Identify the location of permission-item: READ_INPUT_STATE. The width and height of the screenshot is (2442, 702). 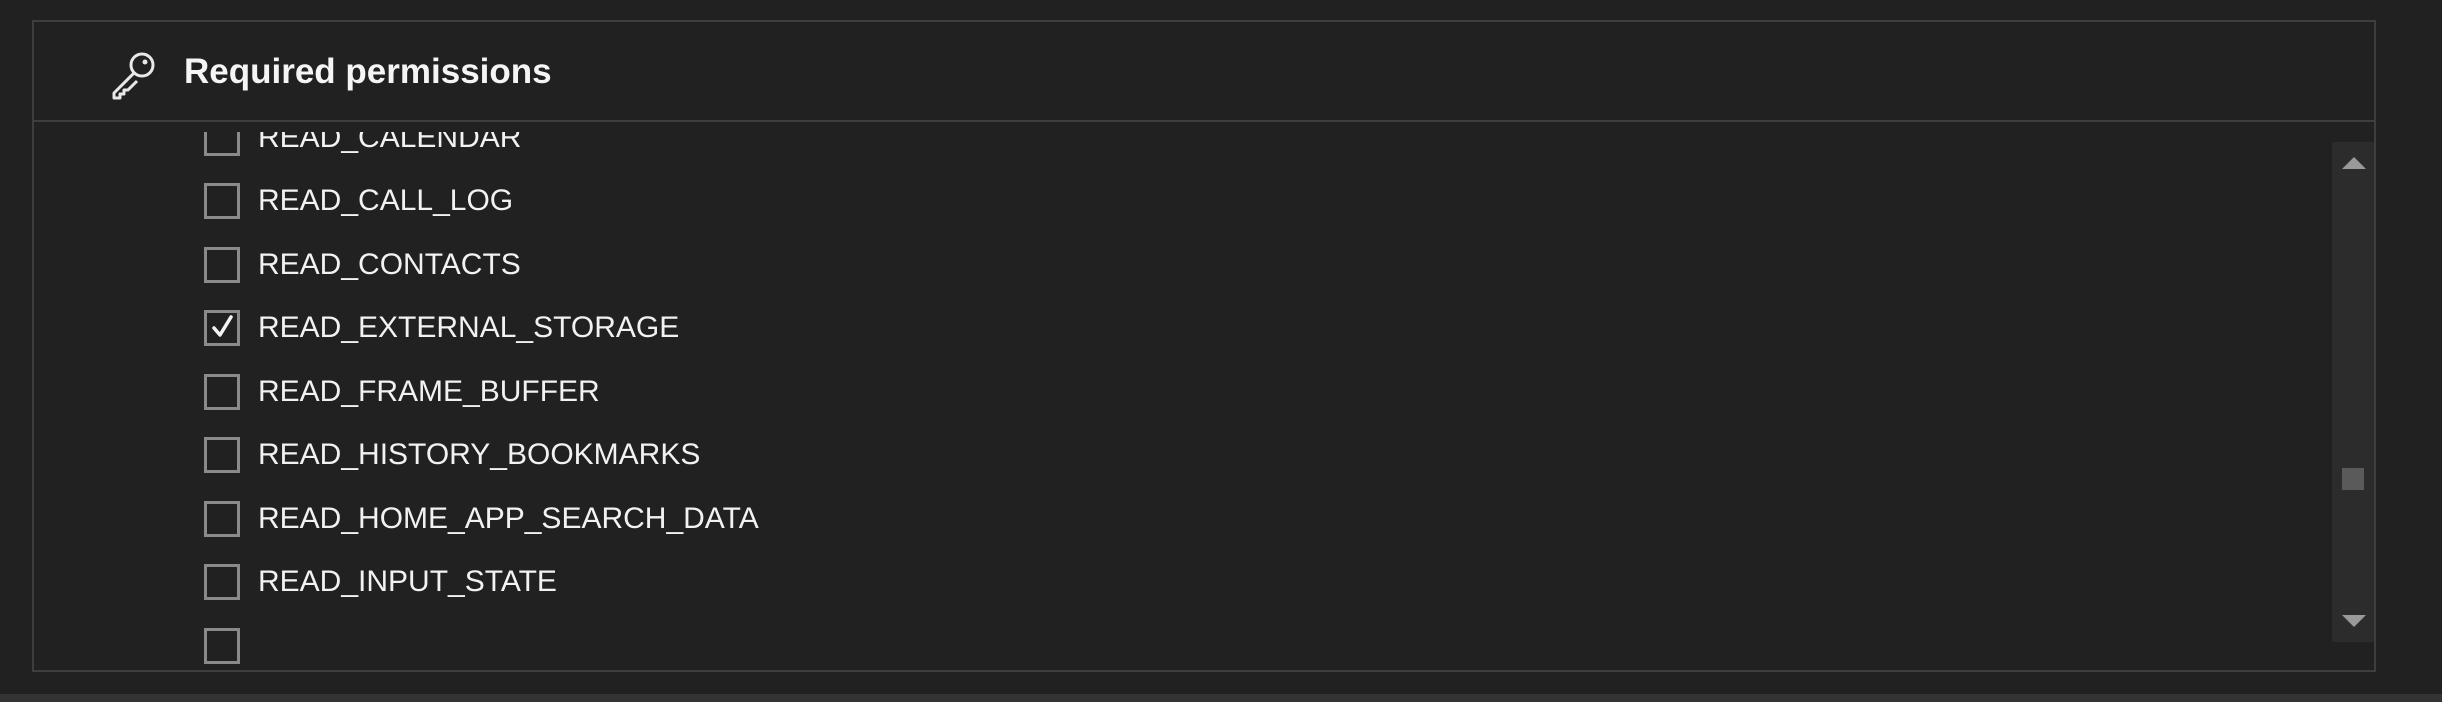
(481, 583).